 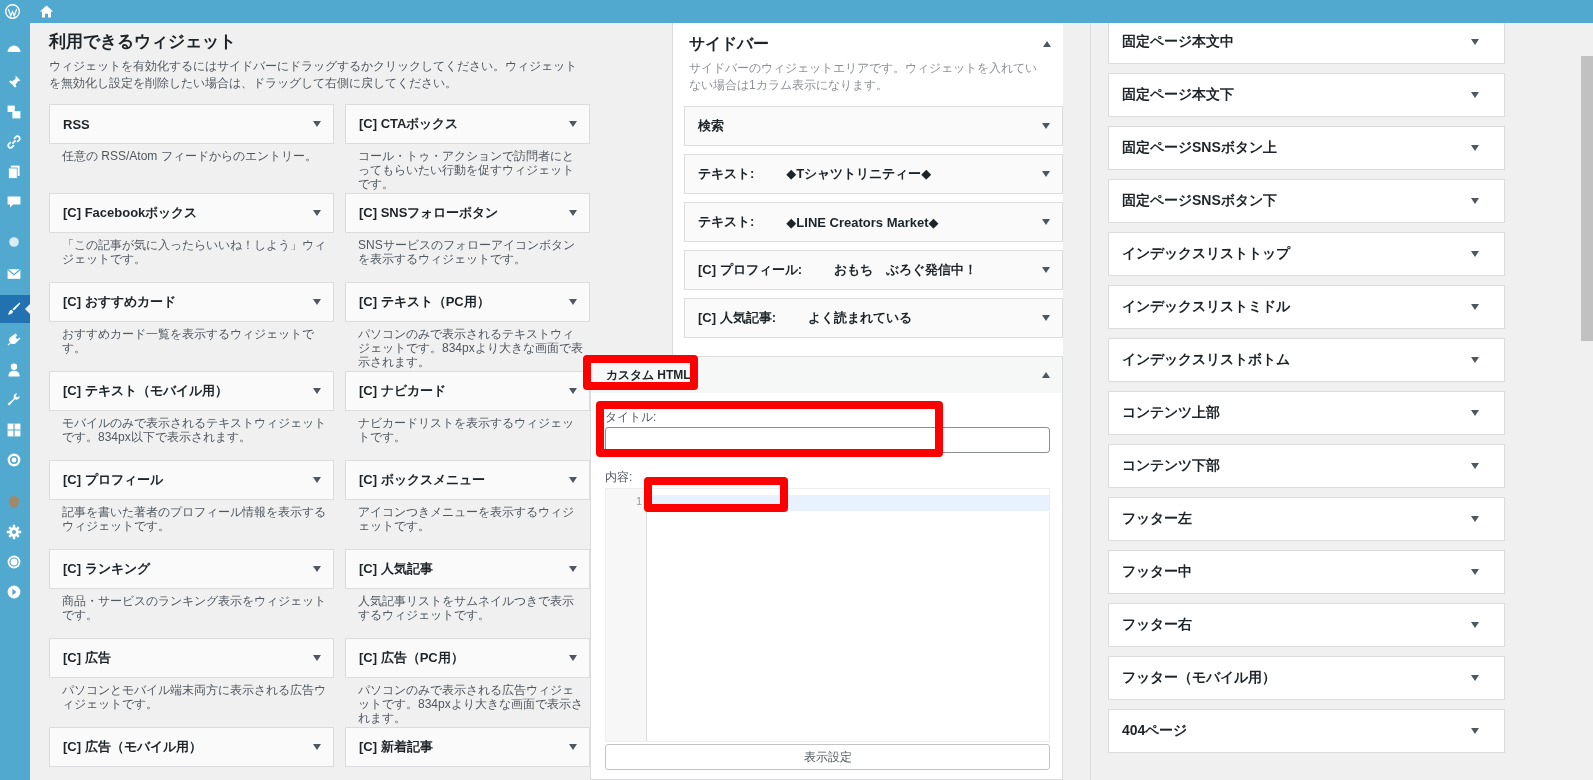 What do you see at coordinates (409, 124) in the screenshot?
I see `widget-name: [C] CTAボックス` at bounding box center [409, 124].